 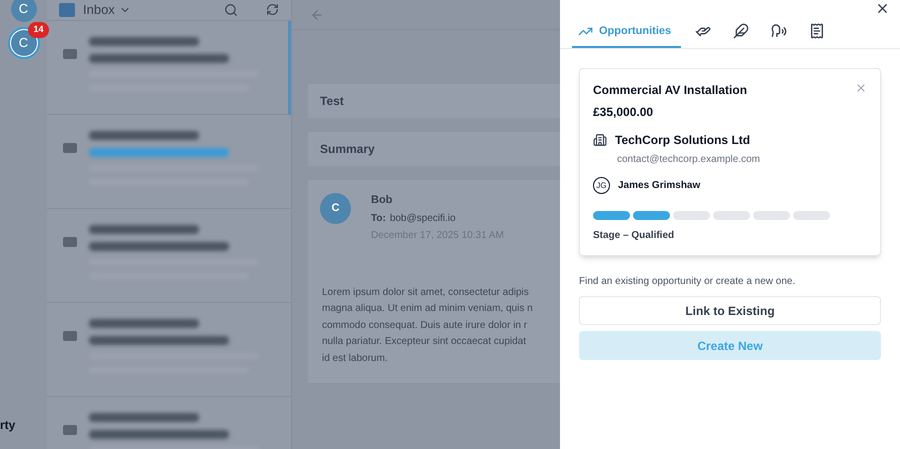 What do you see at coordinates (601, 185) in the screenshot?
I see `contact-initials: JG` at bounding box center [601, 185].